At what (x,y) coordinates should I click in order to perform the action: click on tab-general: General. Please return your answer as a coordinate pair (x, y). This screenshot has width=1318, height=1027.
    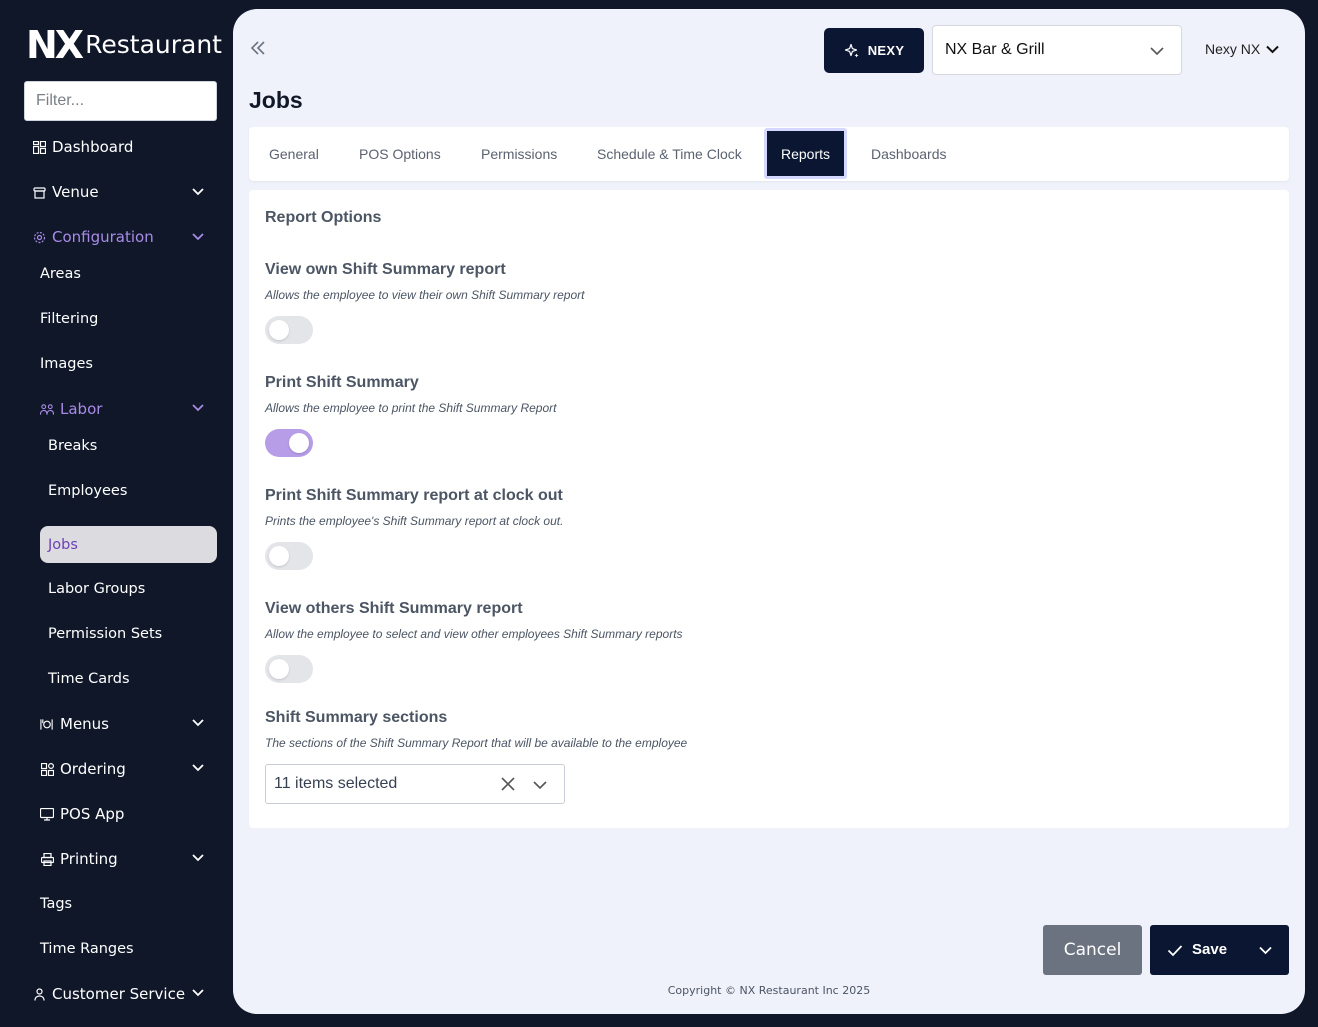
    Looking at the image, I should click on (294, 154).